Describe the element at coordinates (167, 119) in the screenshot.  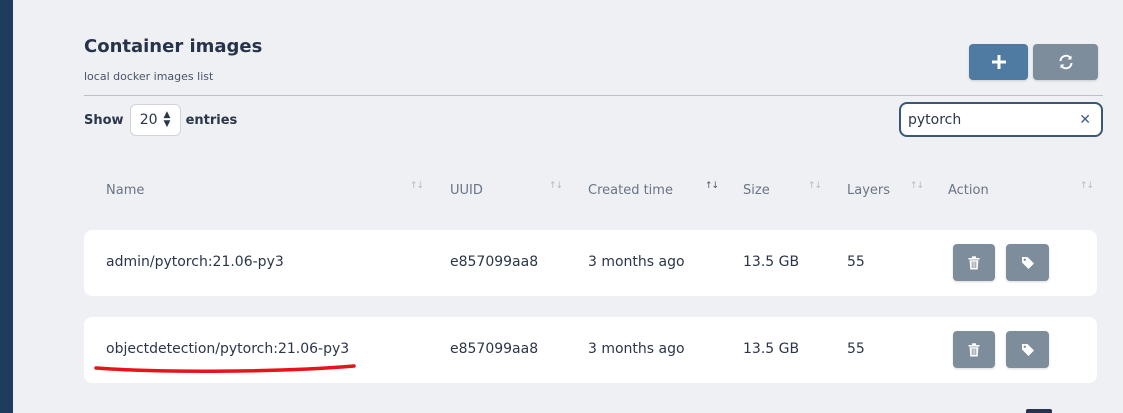
I see `select-arrows-icon: ▲ ▼` at that location.